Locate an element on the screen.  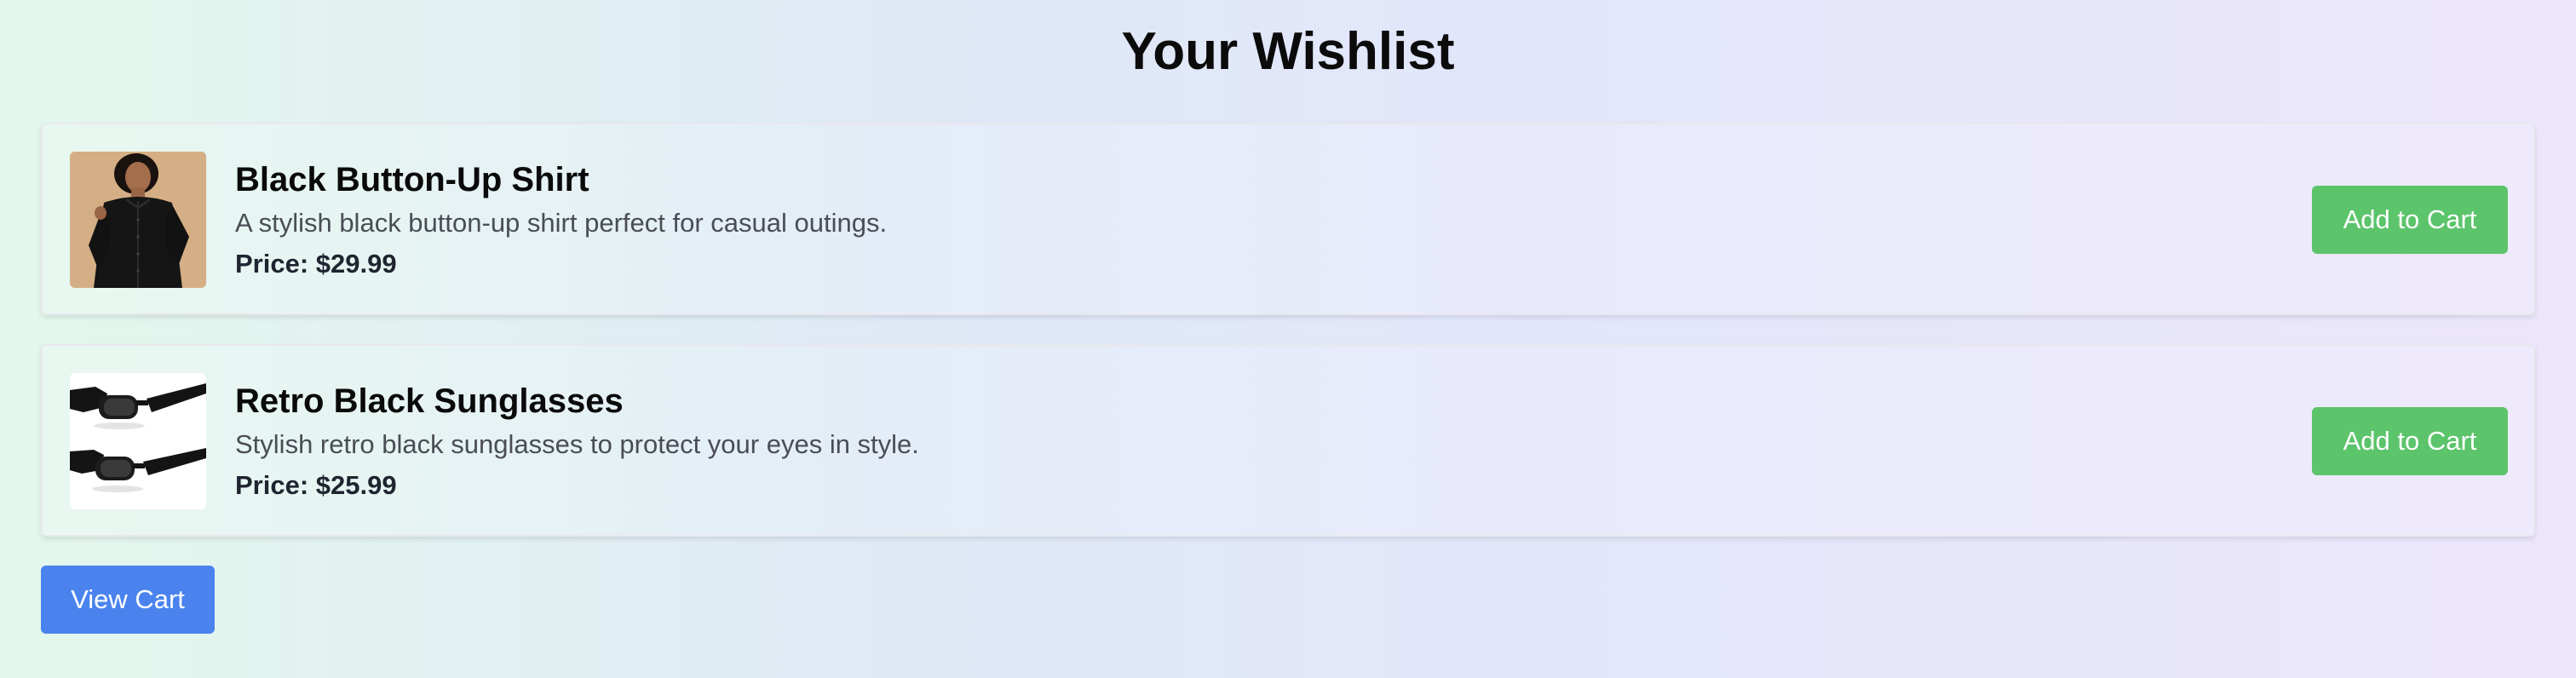
shirt-photo-icon is located at coordinates (138, 220).